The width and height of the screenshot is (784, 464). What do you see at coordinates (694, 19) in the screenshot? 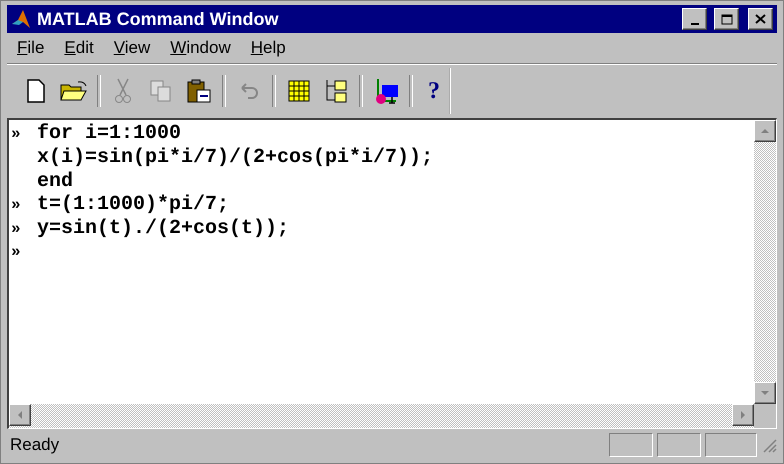
I see `minimize-button` at bounding box center [694, 19].